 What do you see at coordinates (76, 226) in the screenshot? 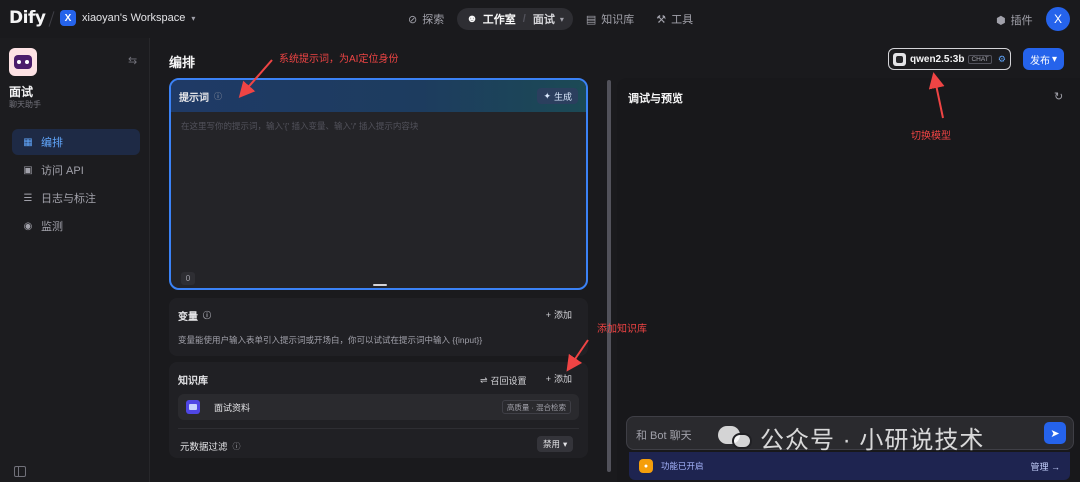
I see `sidebar-item-monitor: ◉ 监测` at bounding box center [76, 226].